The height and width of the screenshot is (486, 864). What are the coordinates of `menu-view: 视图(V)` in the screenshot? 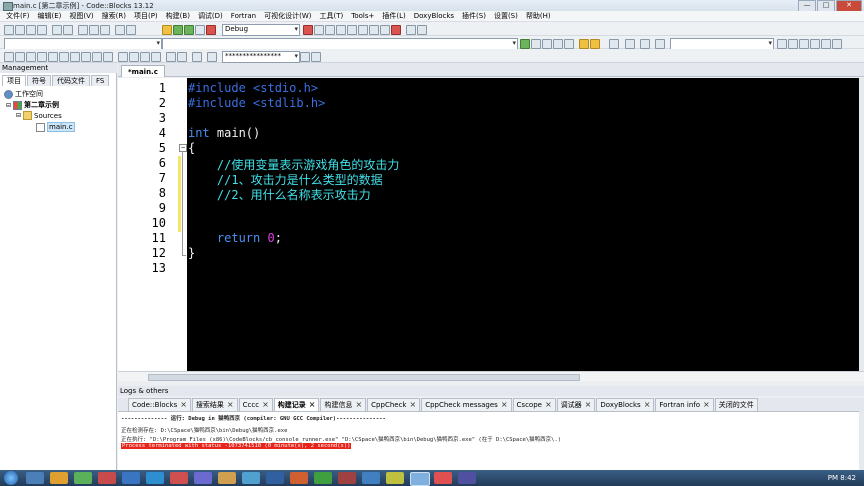 It's located at (81, 16).